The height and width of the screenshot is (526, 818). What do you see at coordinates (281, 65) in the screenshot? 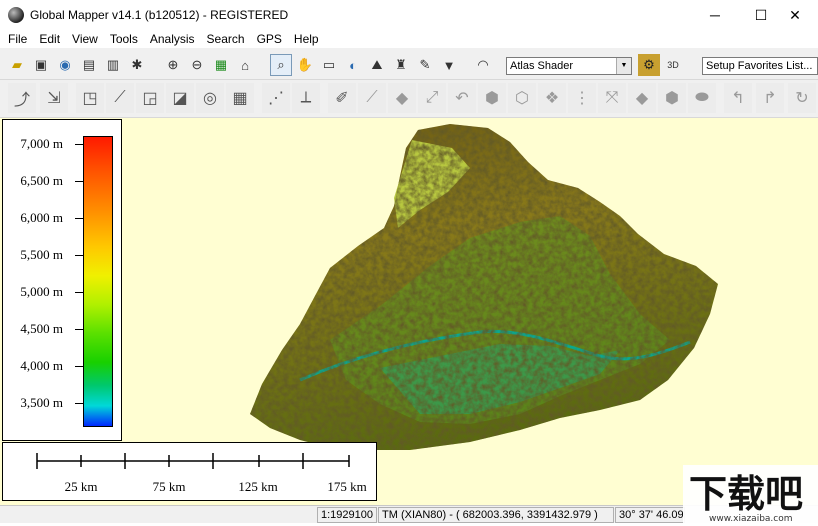
I see `zoom-tool-icon: ⌕` at bounding box center [281, 65].